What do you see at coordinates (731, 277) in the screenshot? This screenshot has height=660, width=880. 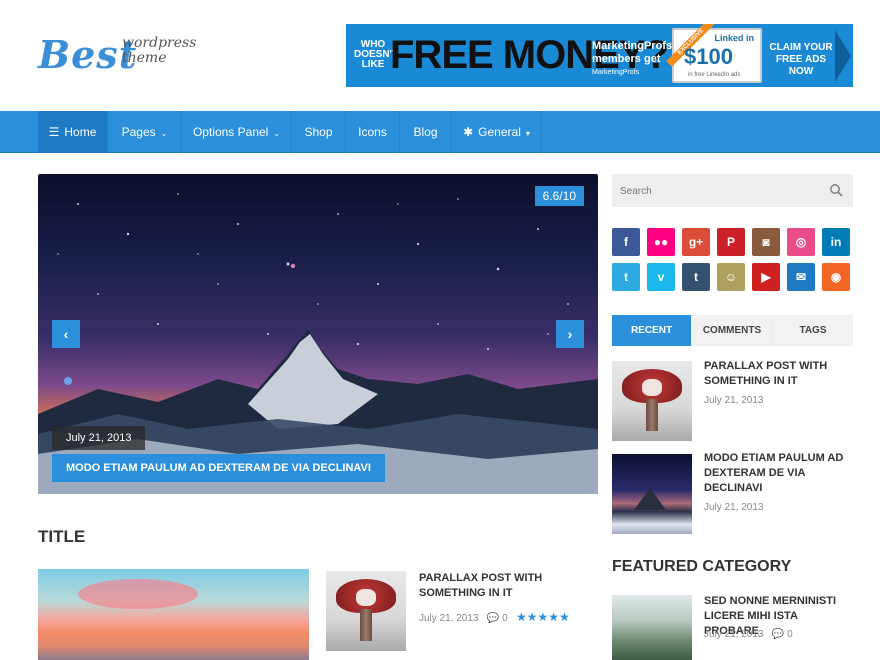 I see `github-icon: ☺` at bounding box center [731, 277].